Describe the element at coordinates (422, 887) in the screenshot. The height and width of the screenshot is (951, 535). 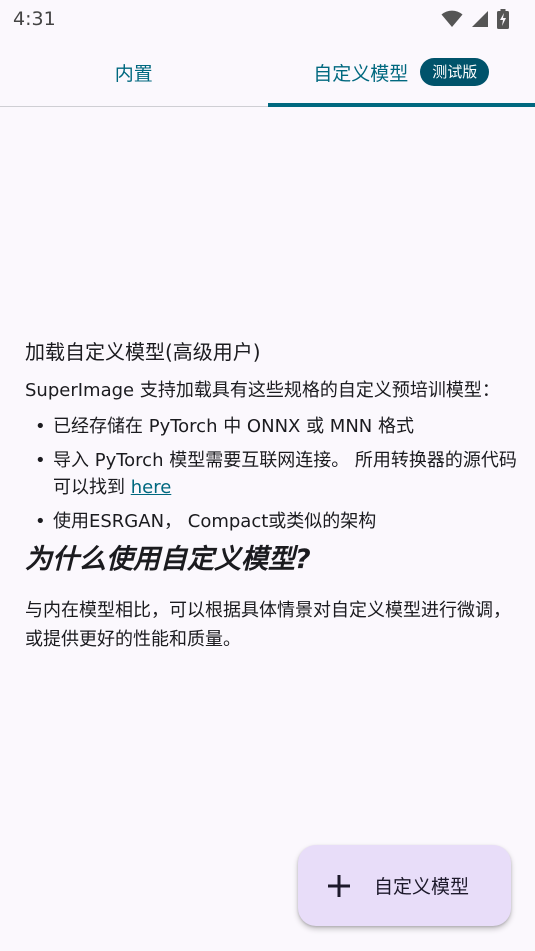
I see `fab-label: 自定义模型` at that location.